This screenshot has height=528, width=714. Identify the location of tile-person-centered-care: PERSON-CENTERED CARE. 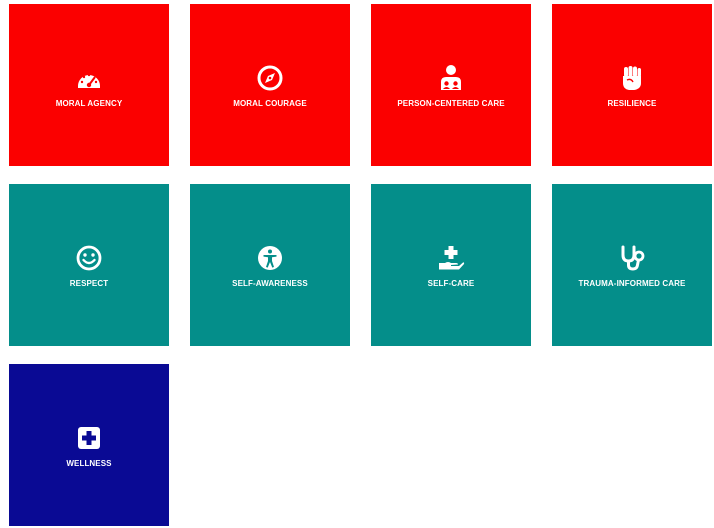
(451, 85).